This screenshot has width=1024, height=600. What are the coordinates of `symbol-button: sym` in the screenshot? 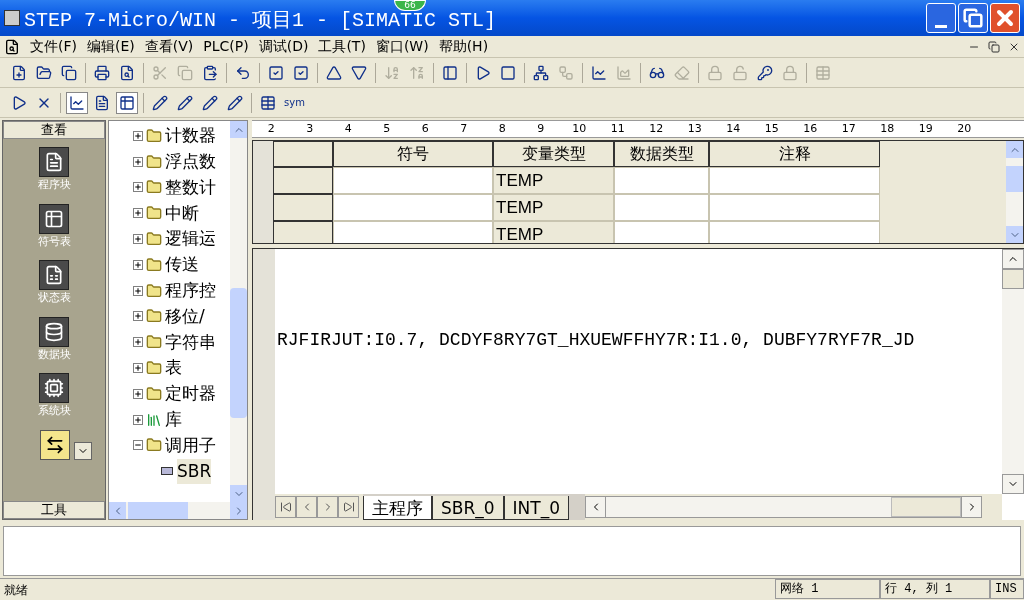 It's located at (294, 102).